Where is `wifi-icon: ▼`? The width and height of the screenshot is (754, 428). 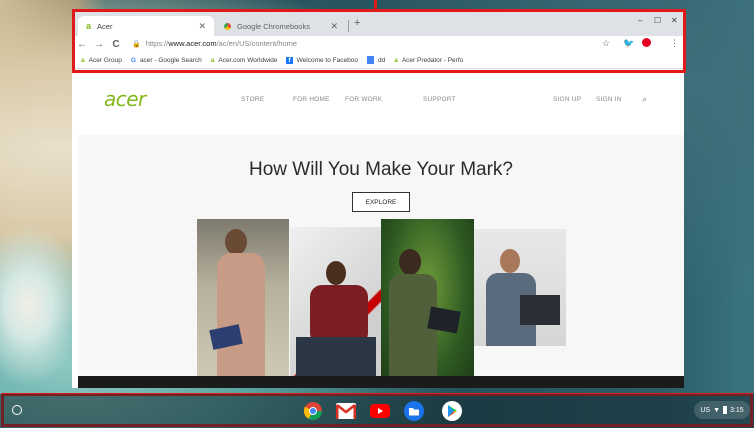 wifi-icon: ▼ is located at coordinates (717, 410).